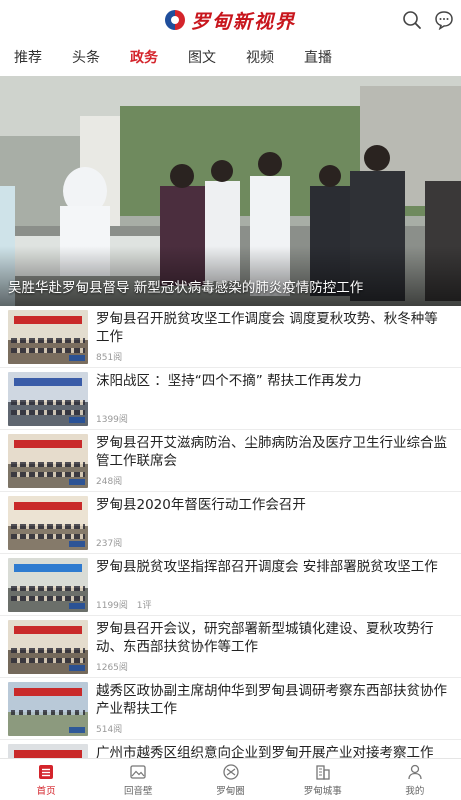  Describe the element at coordinates (109, 544) in the screenshot. I see `view-count: 237阅` at that location.